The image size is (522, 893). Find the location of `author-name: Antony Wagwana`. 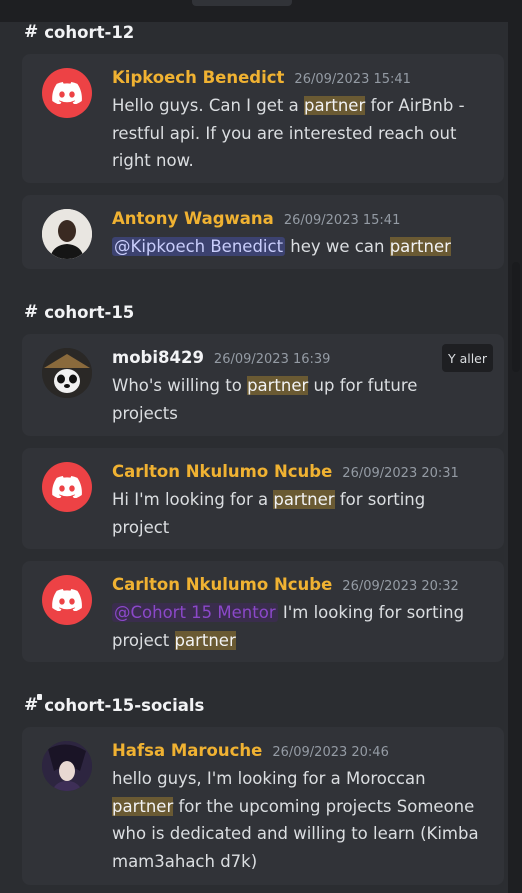

author-name: Antony Wagwana is located at coordinates (193, 218).